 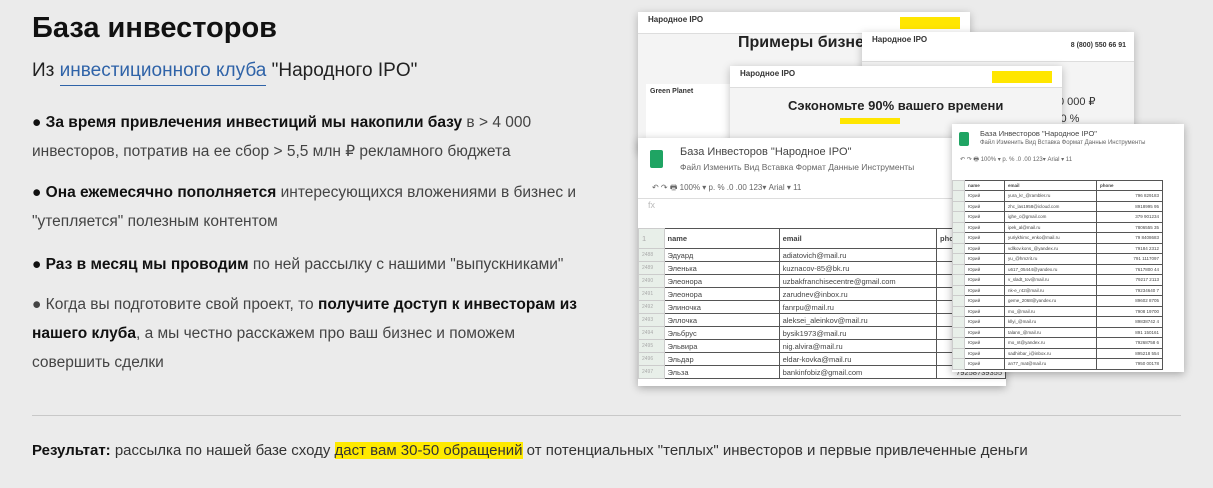 I want to click on table-cell: bysik1973@mail.ru, so click(x=858, y=333).